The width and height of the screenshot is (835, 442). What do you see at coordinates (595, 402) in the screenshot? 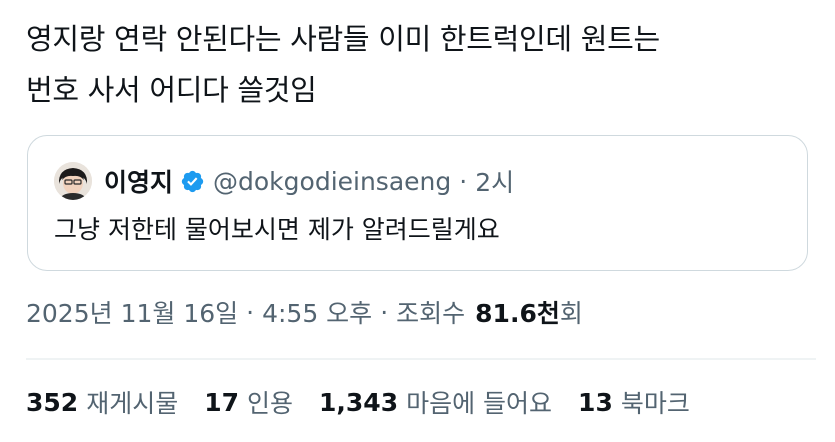
I see `stat-number: 13` at bounding box center [595, 402].